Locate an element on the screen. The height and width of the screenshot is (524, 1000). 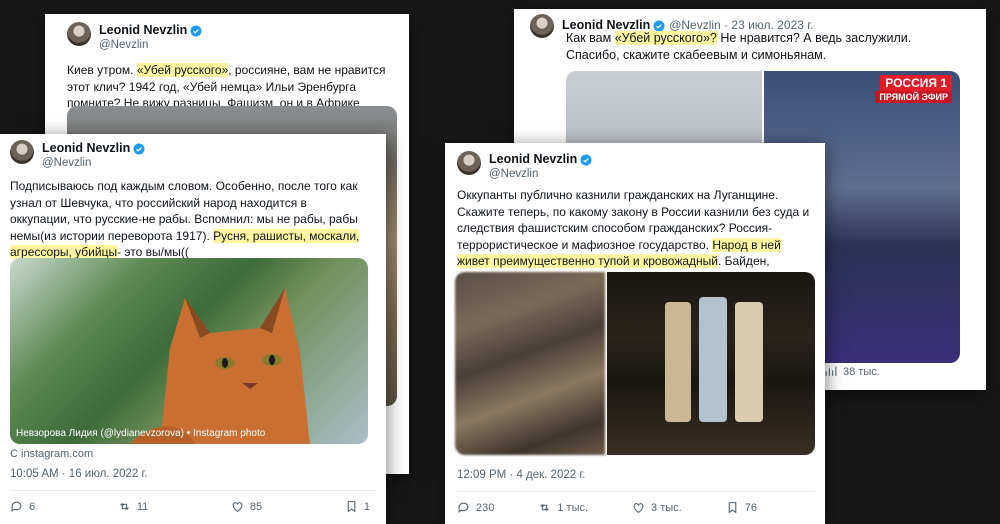
retweet-count: 1 тыс. is located at coordinates (573, 507).